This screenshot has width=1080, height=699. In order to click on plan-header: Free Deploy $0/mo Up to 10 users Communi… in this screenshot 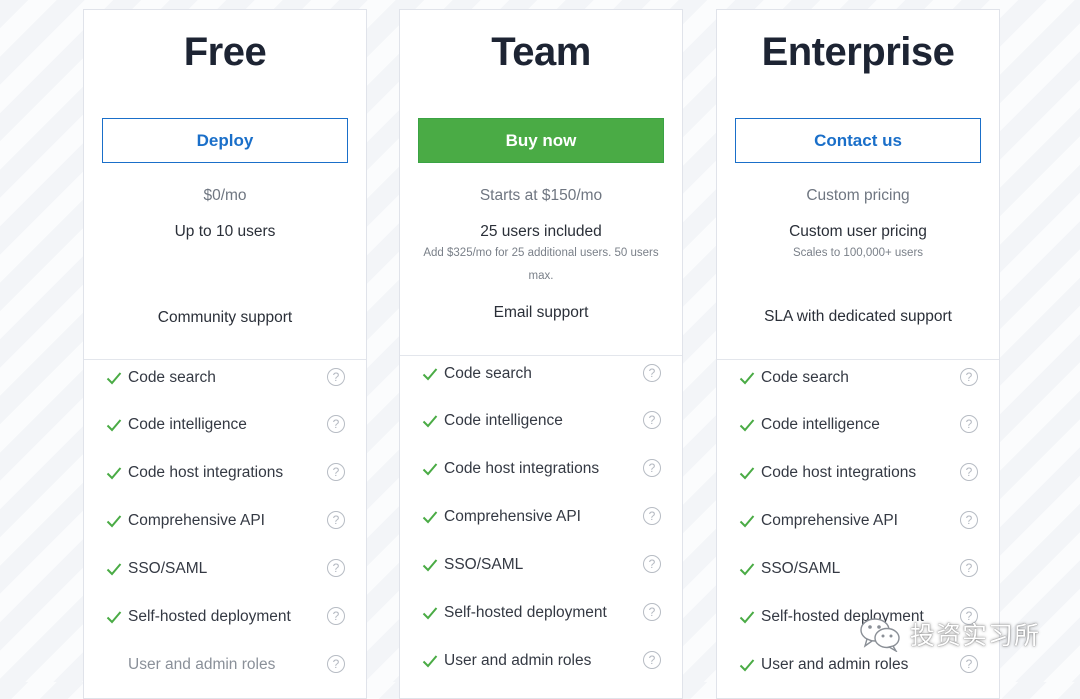, I will do `click(225, 195)`.